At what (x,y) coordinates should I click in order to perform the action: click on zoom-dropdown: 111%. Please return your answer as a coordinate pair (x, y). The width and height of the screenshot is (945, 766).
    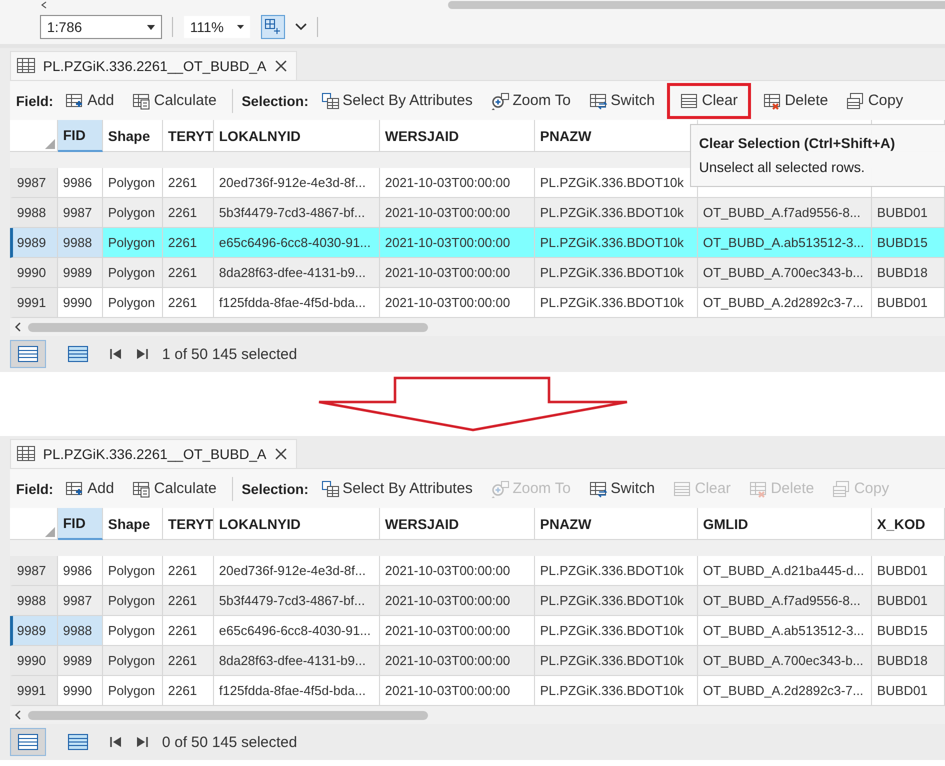
    Looking at the image, I should click on (217, 27).